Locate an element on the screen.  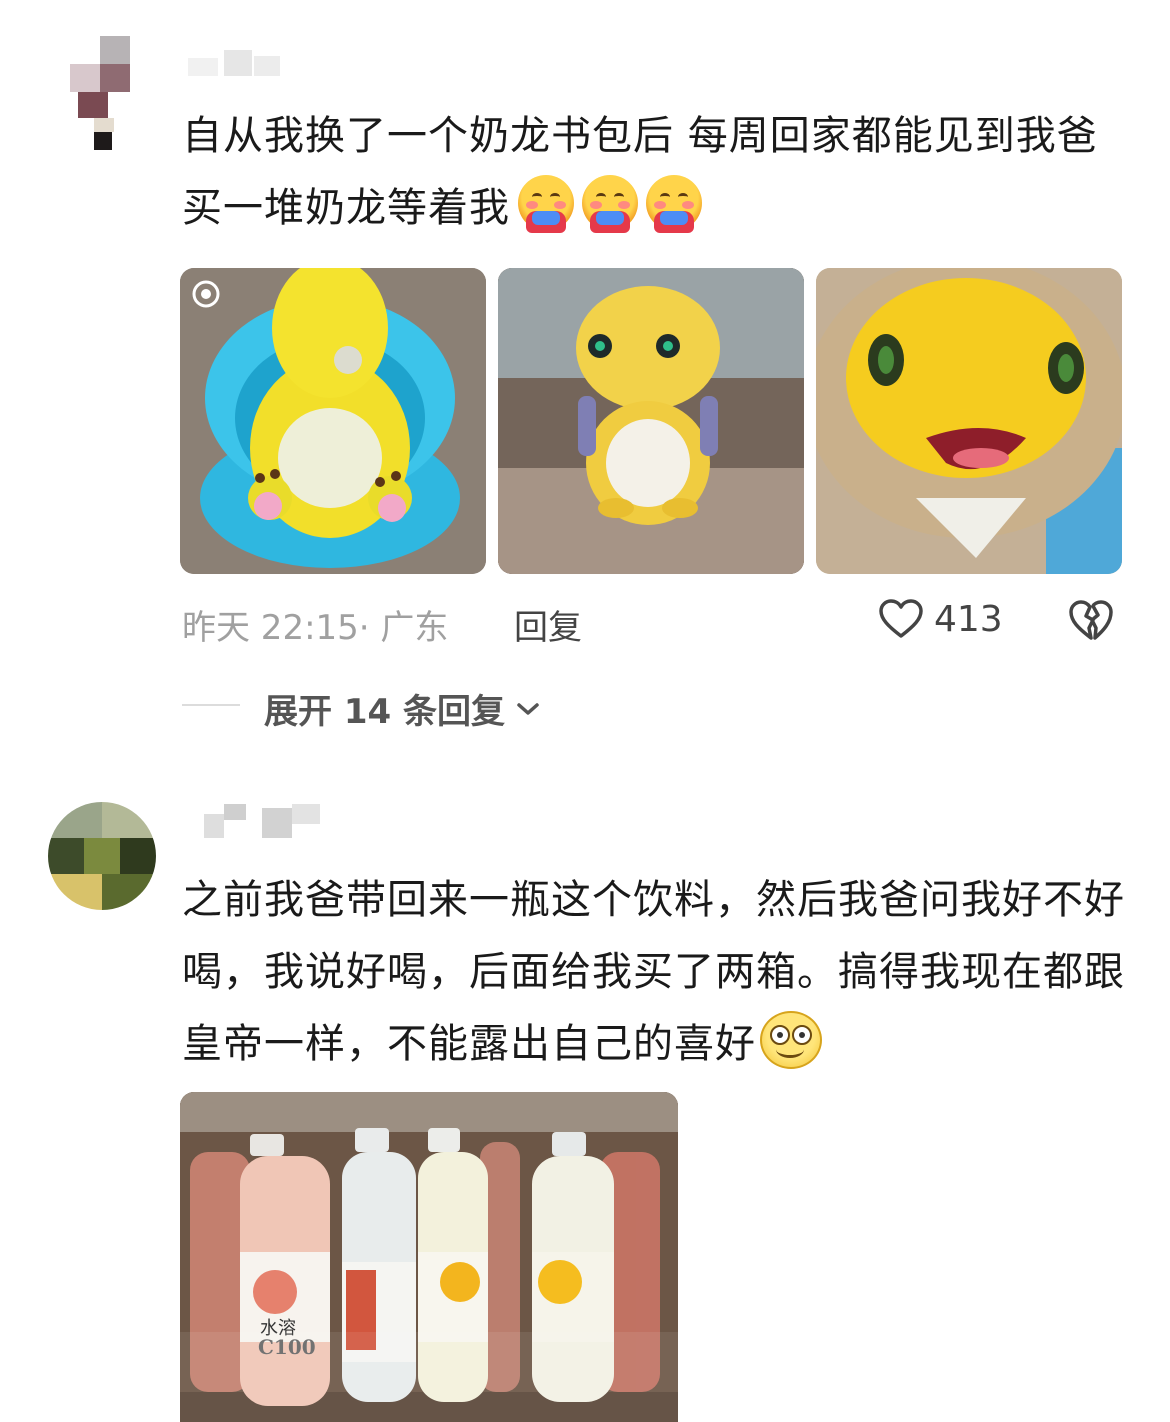
nailong-toy-in-blue-seat is located at coordinates (333, 421).